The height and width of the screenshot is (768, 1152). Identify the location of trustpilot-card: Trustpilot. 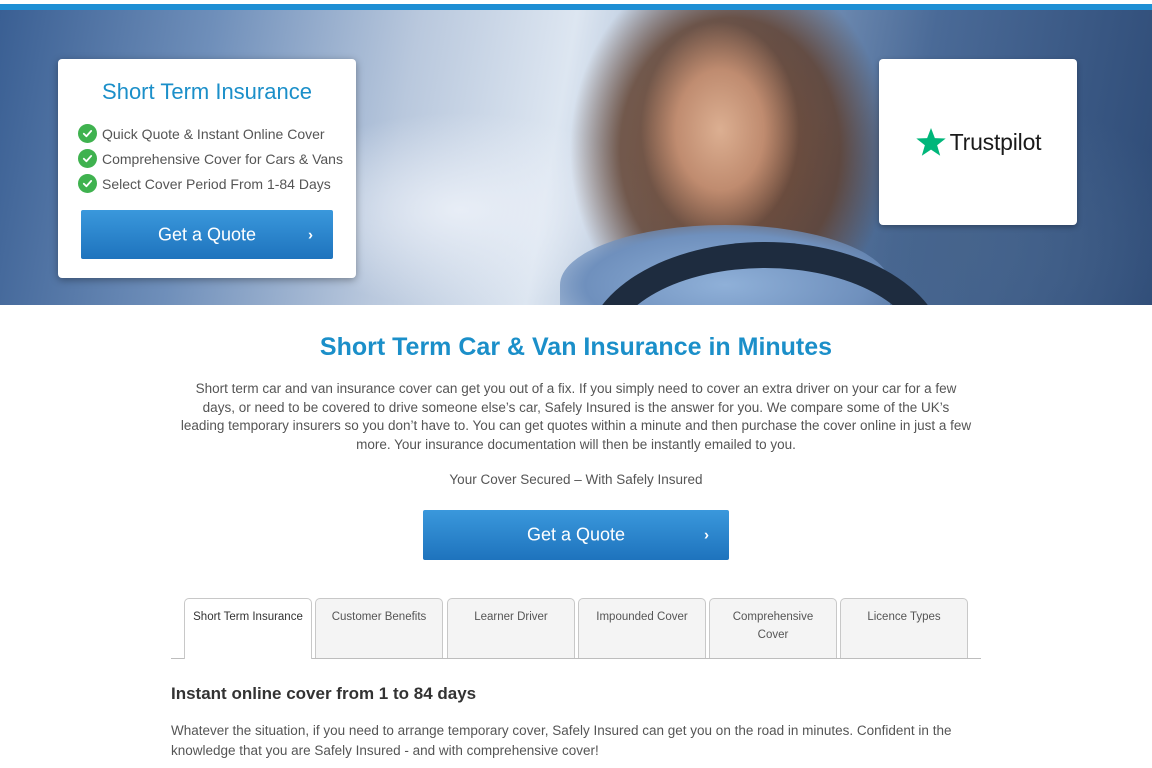
(978, 142).